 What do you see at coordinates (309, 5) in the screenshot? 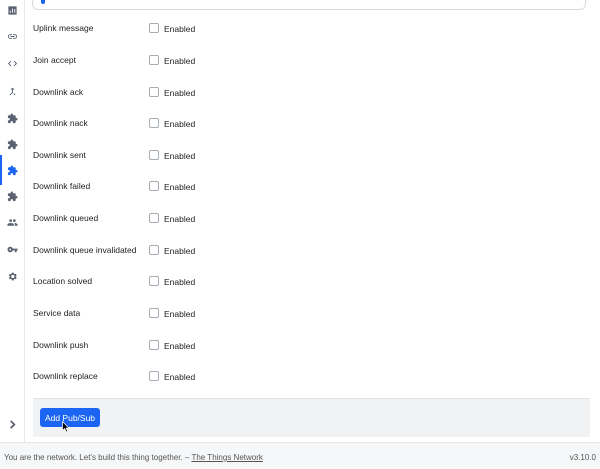
I see `notice-banner` at bounding box center [309, 5].